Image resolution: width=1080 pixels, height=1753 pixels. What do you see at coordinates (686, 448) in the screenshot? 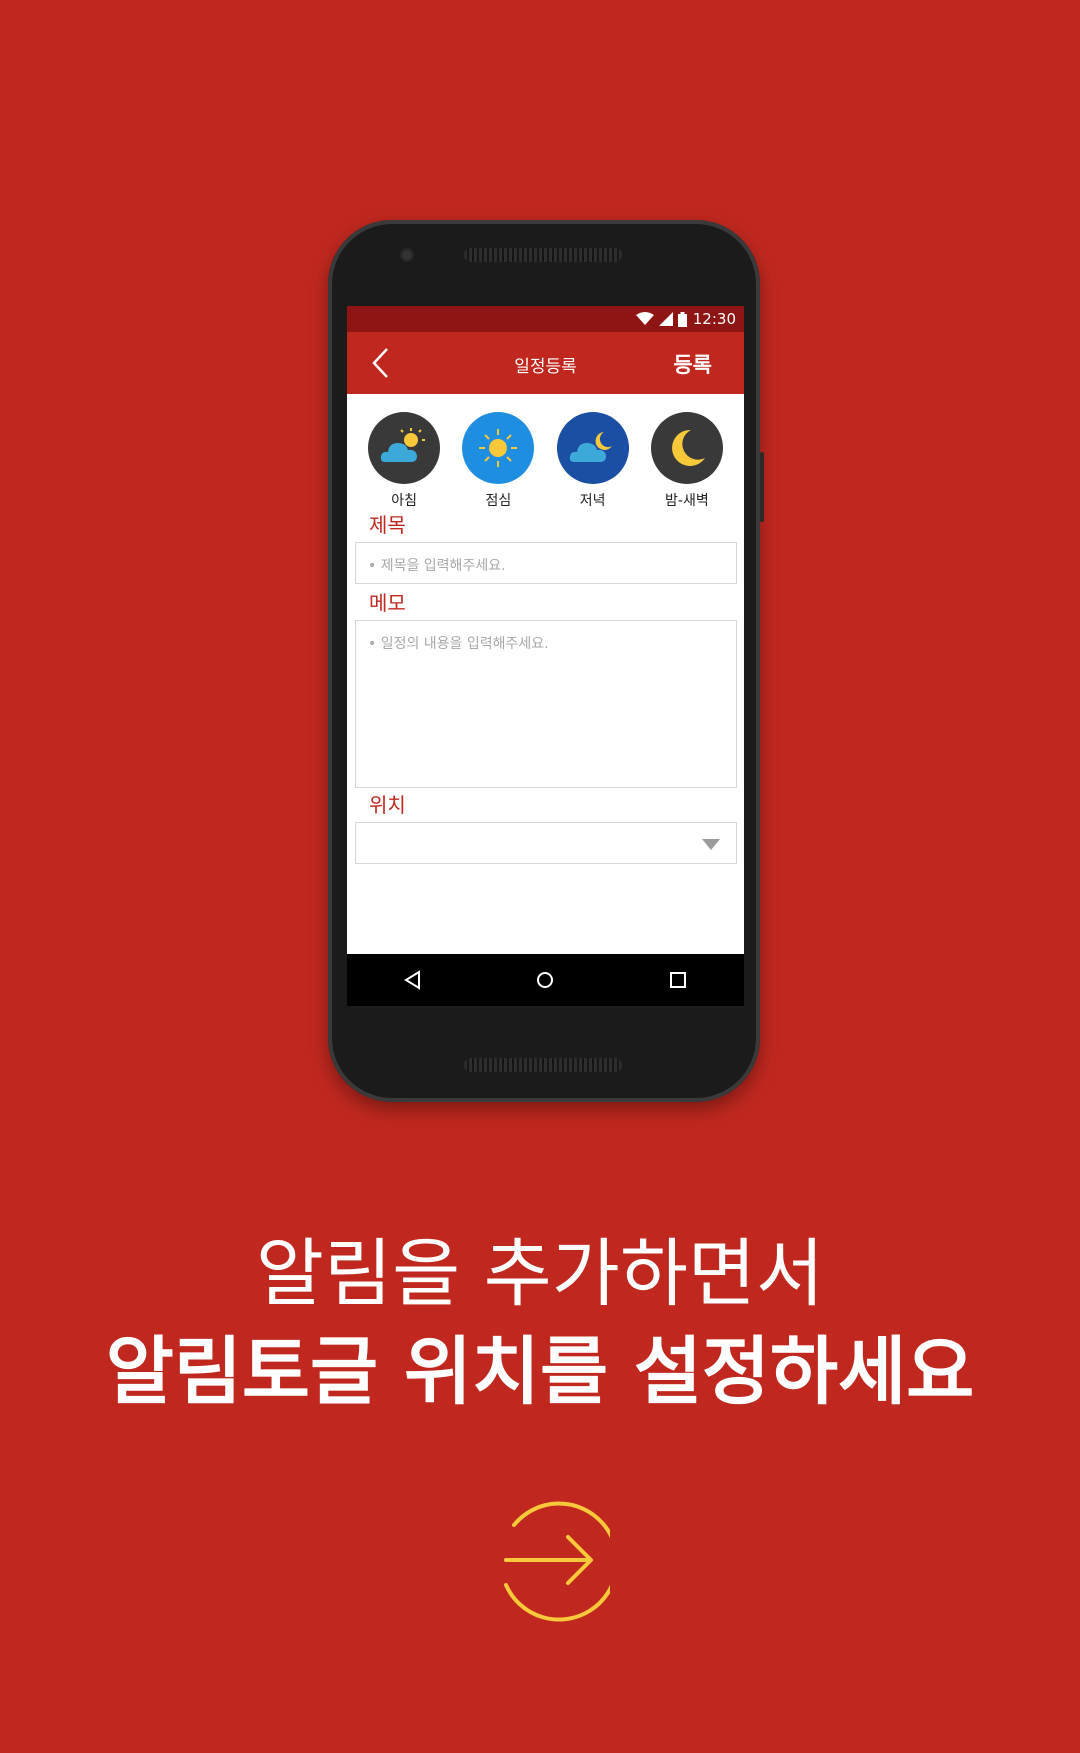
I see `moon-icon` at bounding box center [686, 448].